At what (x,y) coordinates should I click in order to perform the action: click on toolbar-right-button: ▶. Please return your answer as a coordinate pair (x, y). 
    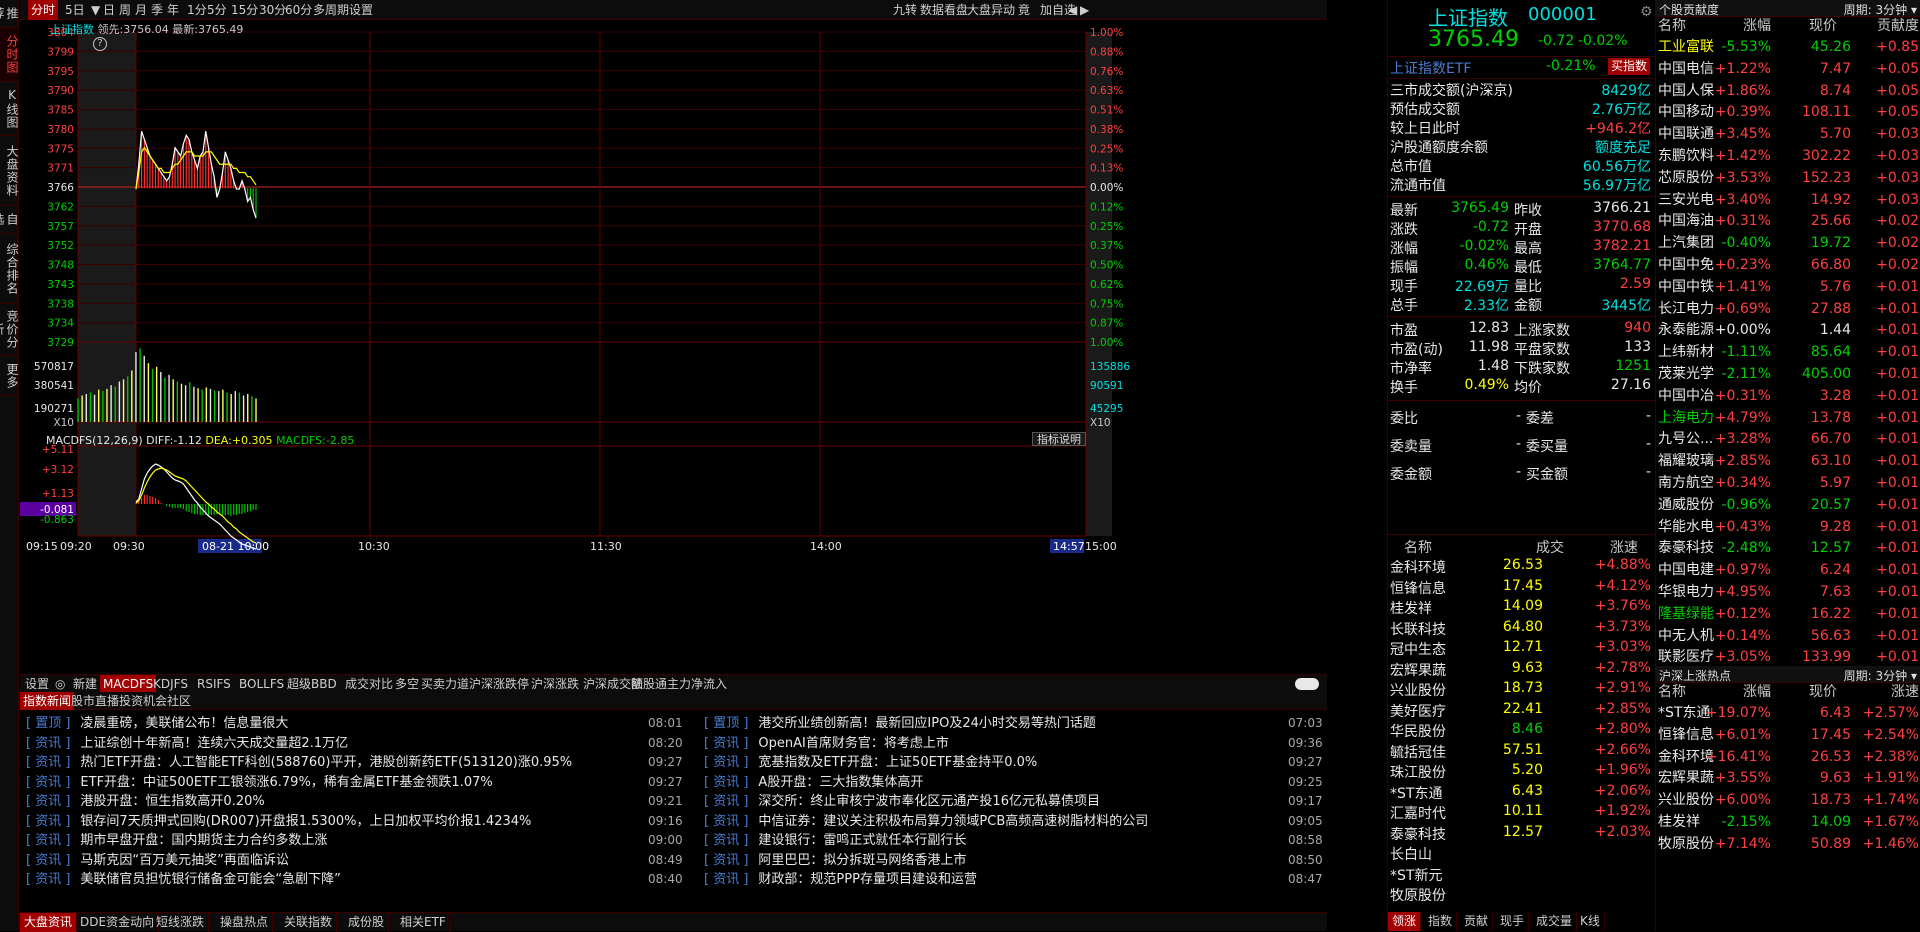
    Looking at the image, I should click on (1084, 10).